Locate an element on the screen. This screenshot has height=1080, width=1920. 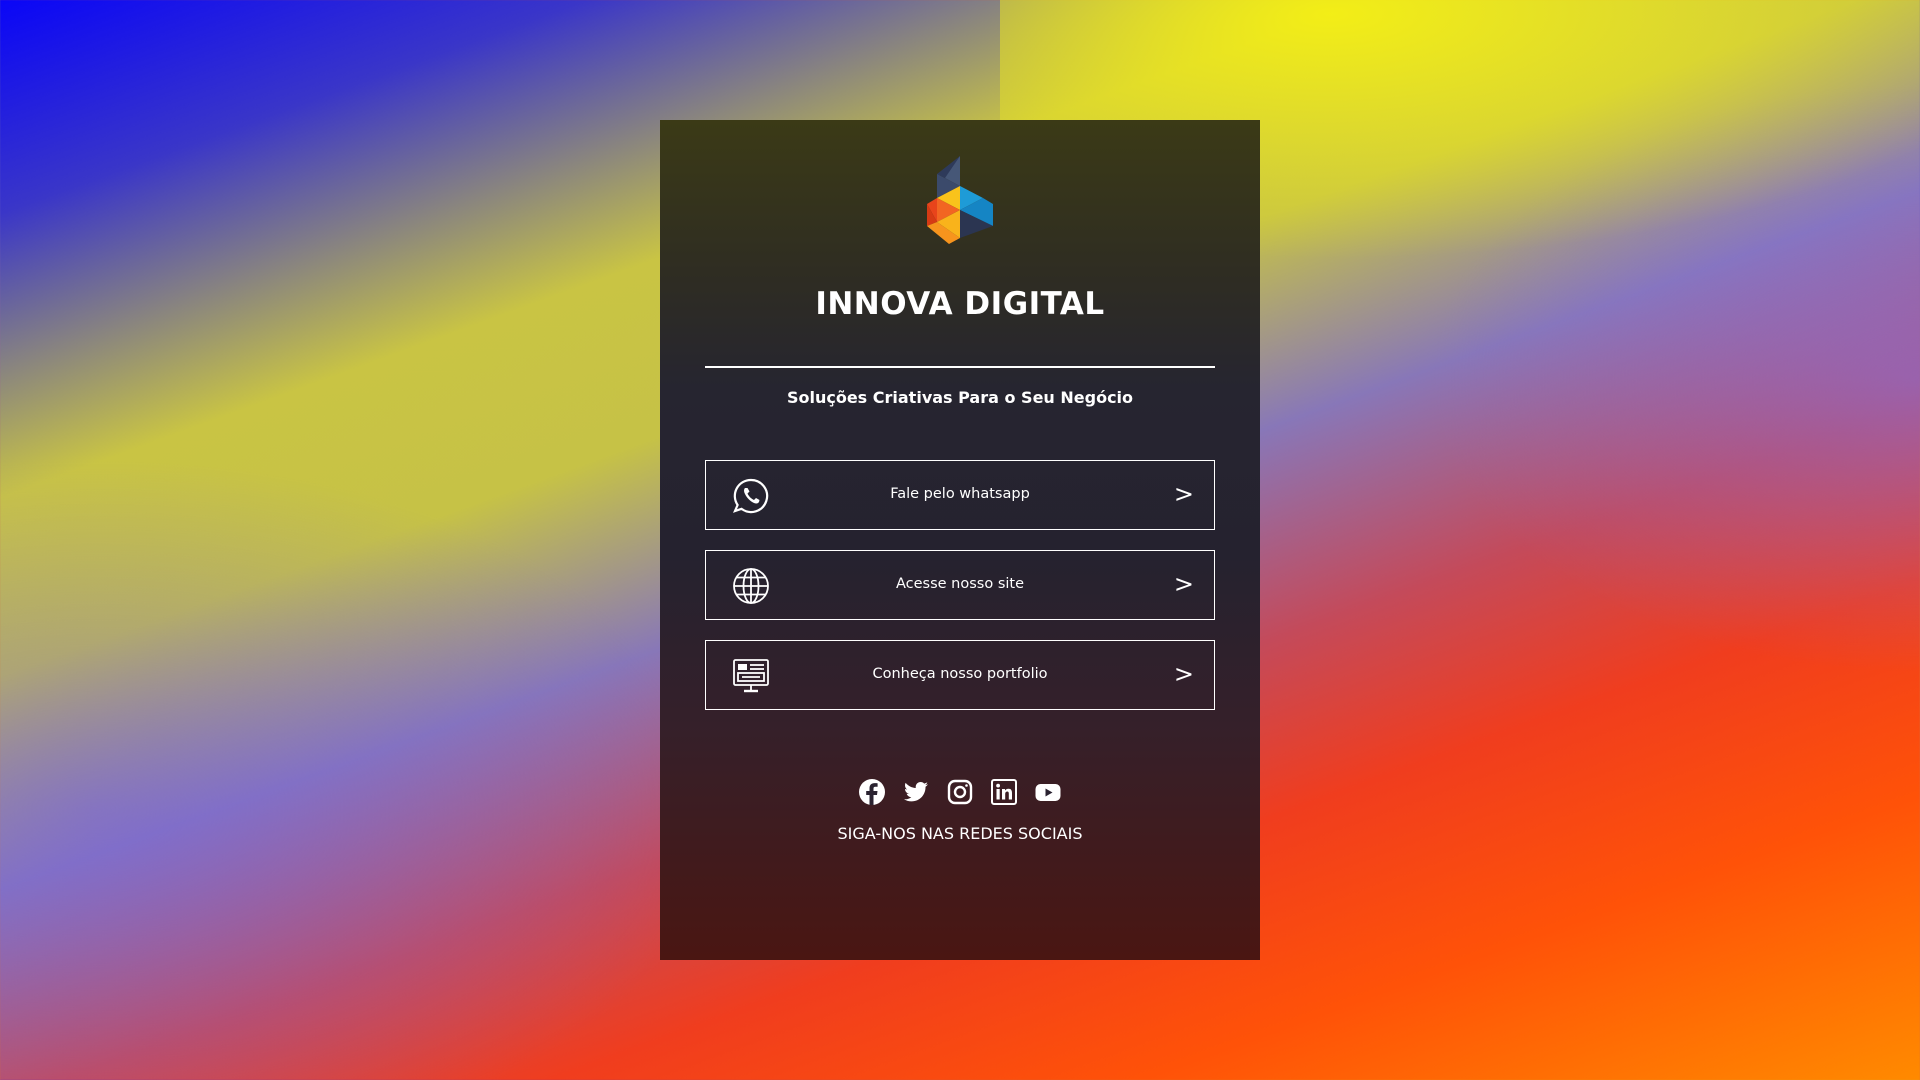
instagram-icon is located at coordinates (960, 792).